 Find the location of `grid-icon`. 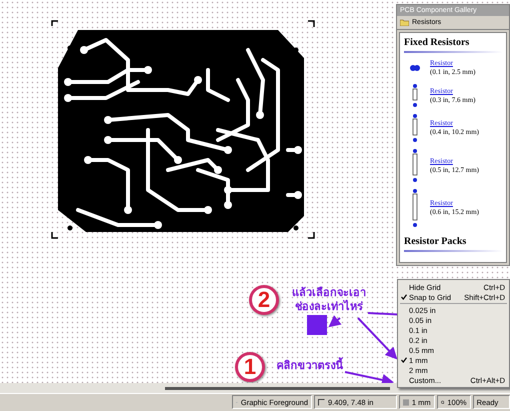

grid-icon is located at coordinates (405, 402).